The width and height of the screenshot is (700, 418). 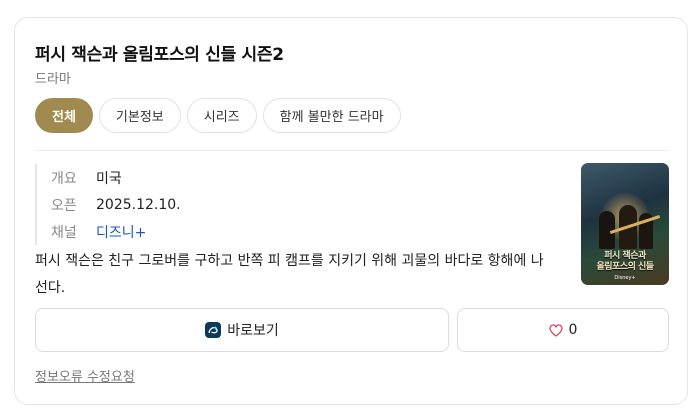 What do you see at coordinates (573, 330) in the screenshot?
I see `like-count: 0` at bounding box center [573, 330].